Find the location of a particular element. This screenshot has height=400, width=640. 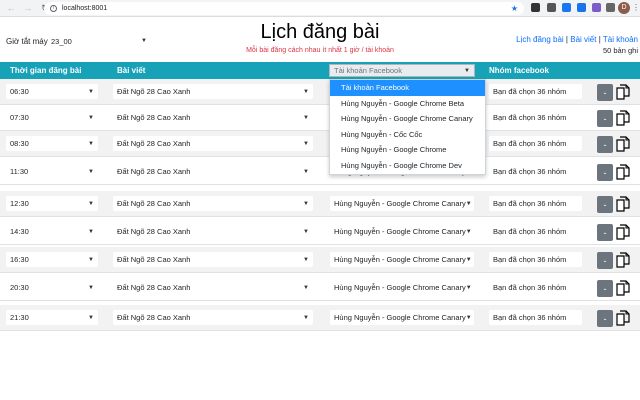

time-select: 20:30 ▼ is located at coordinates (52, 287).